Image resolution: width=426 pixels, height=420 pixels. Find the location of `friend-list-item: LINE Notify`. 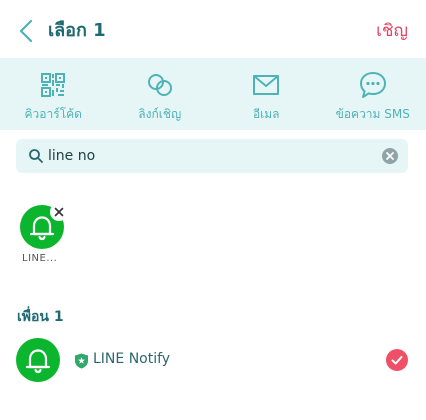

friend-list-item: LINE Notify is located at coordinates (213, 361).